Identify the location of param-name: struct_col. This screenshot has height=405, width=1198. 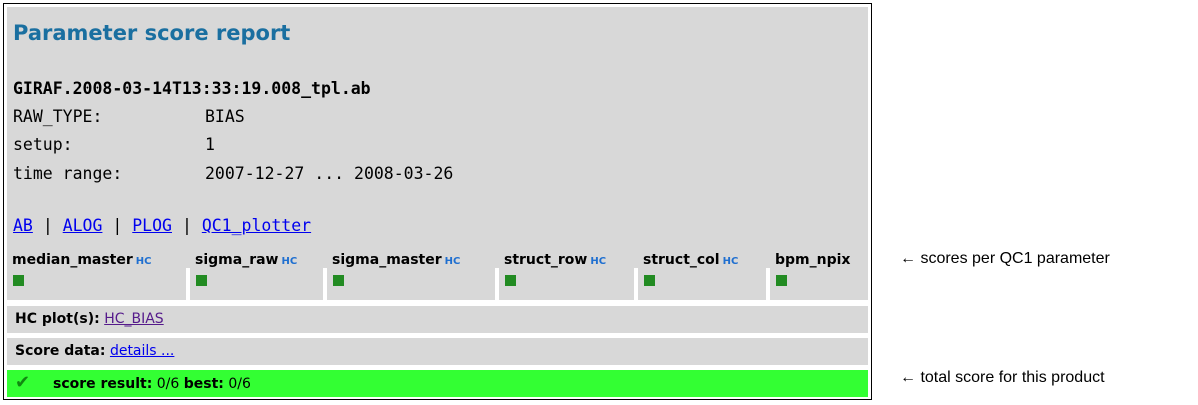
(681, 260).